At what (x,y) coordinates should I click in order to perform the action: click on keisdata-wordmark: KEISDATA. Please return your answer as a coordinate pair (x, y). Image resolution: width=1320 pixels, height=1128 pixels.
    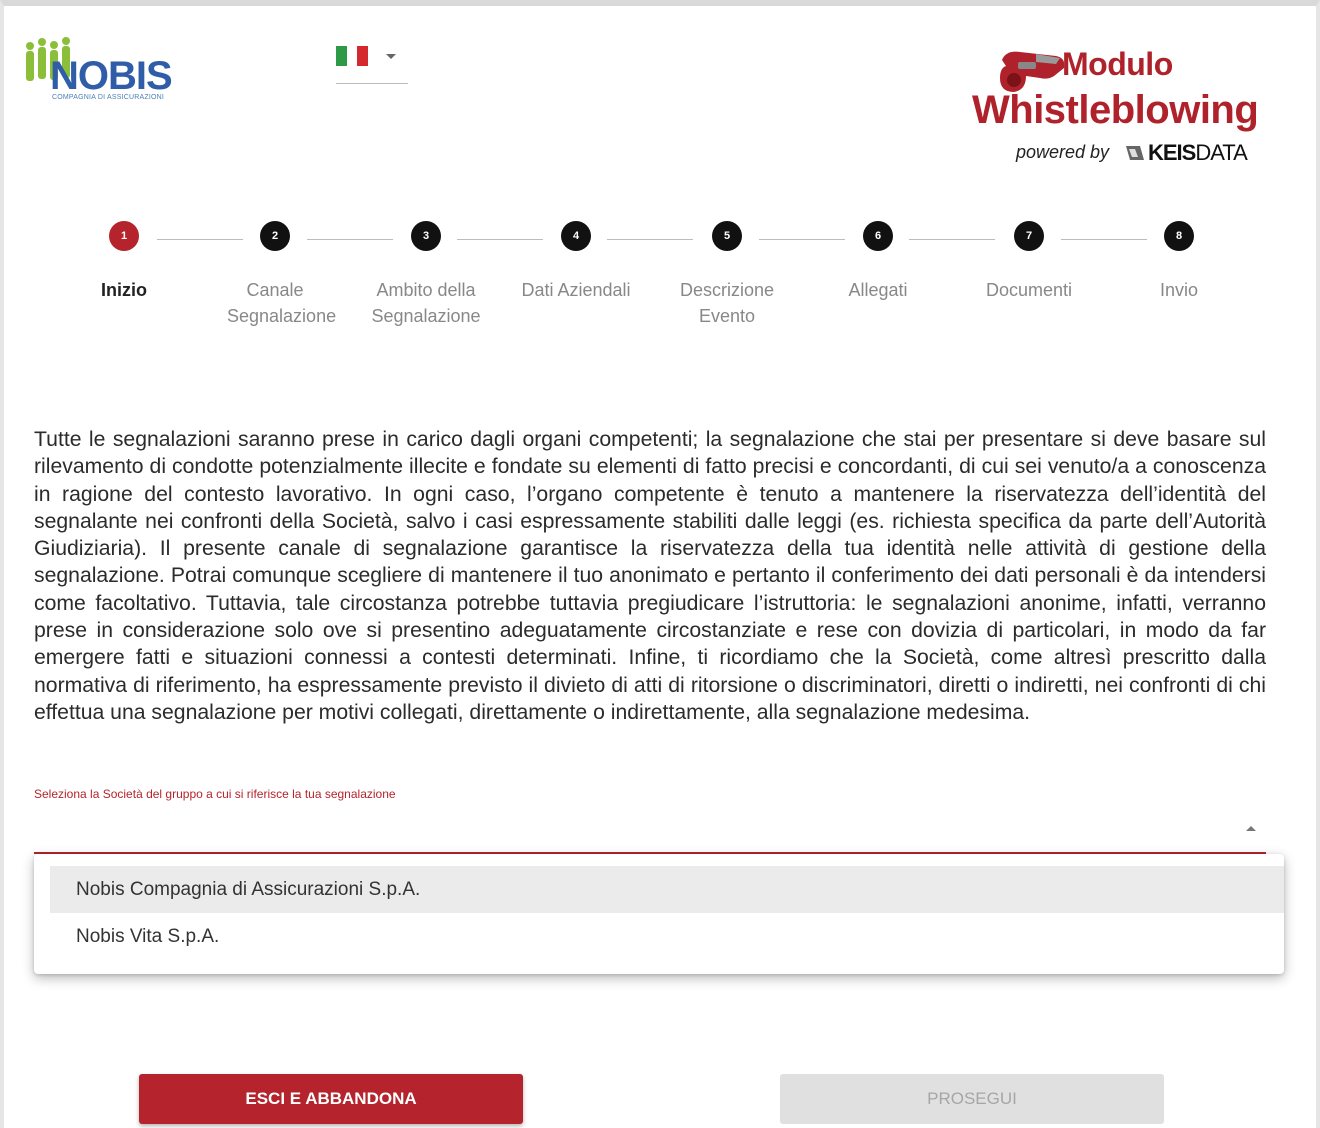
    Looking at the image, I should click on (1198, 153).